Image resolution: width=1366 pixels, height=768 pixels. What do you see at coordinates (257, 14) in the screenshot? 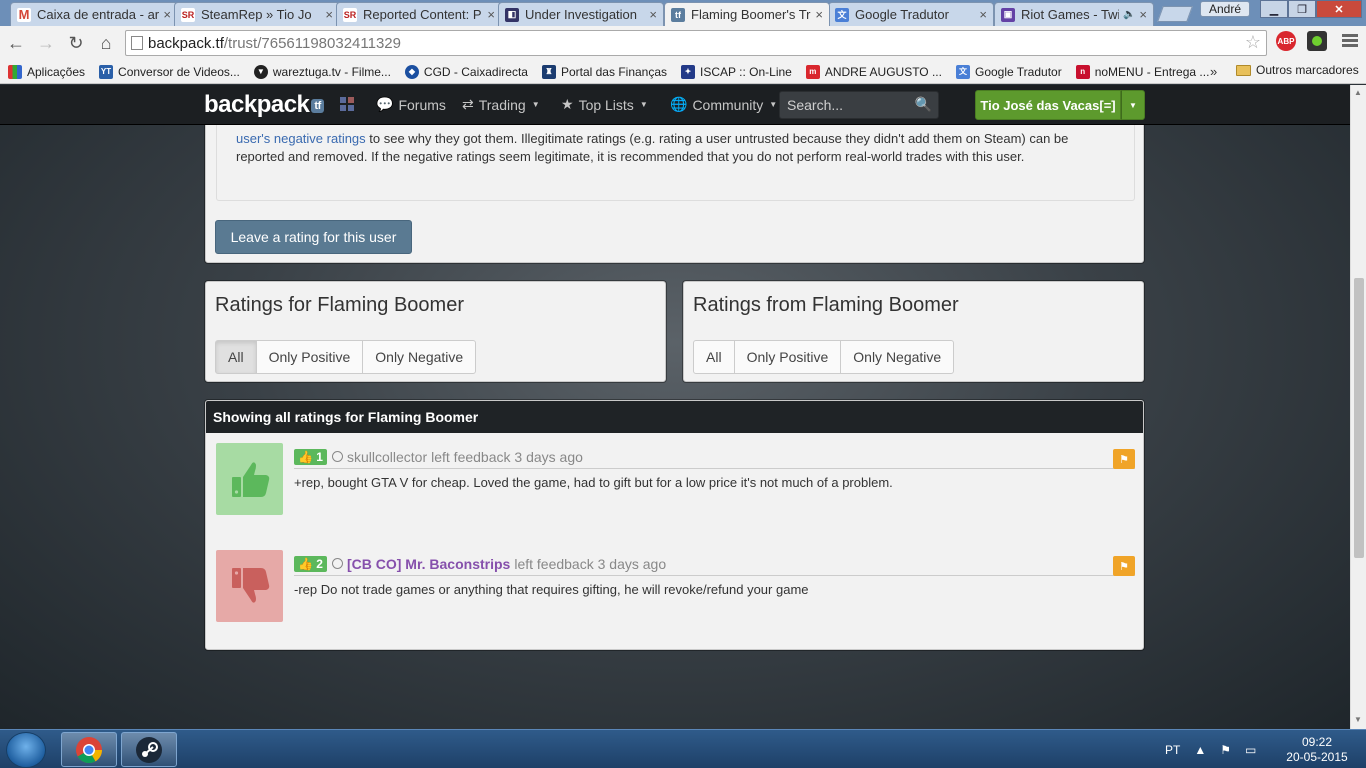
I see `tab-steamrep: SR SteamRep » Tio Jo ×` at bounding box center [257, 14].